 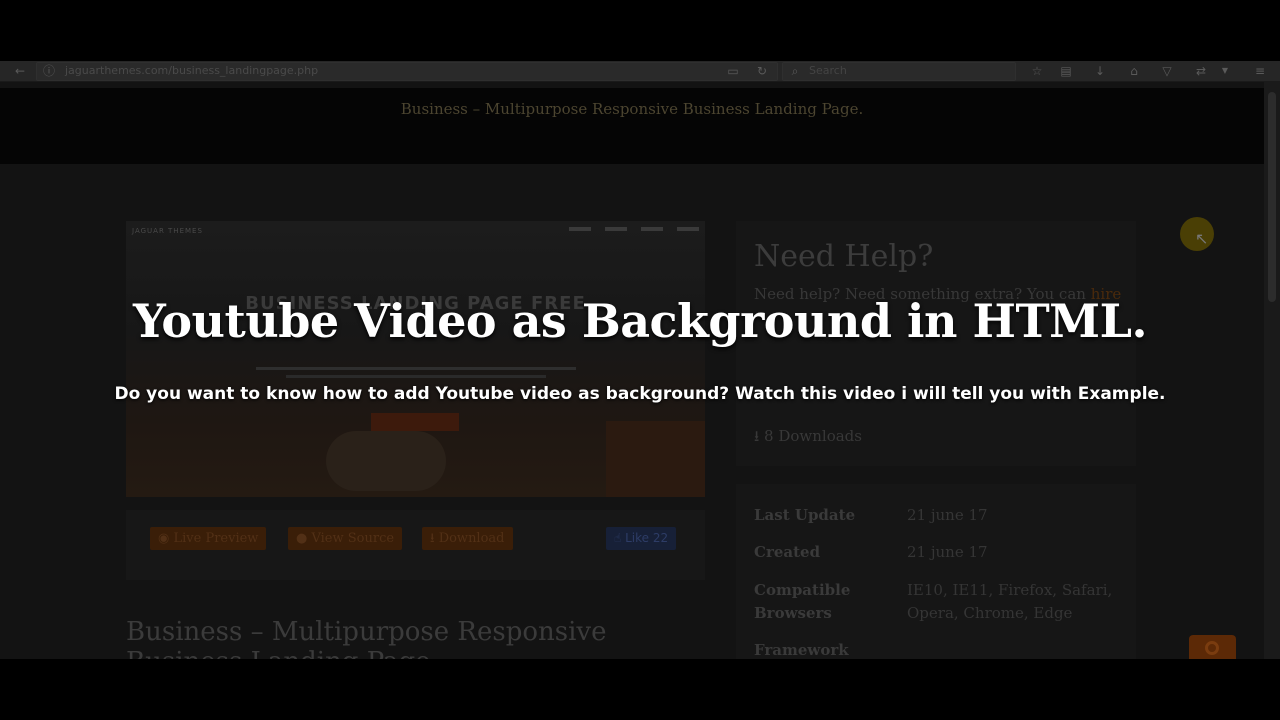 I want to click on menu-icon: ≡, so click(x=1260, y=71).